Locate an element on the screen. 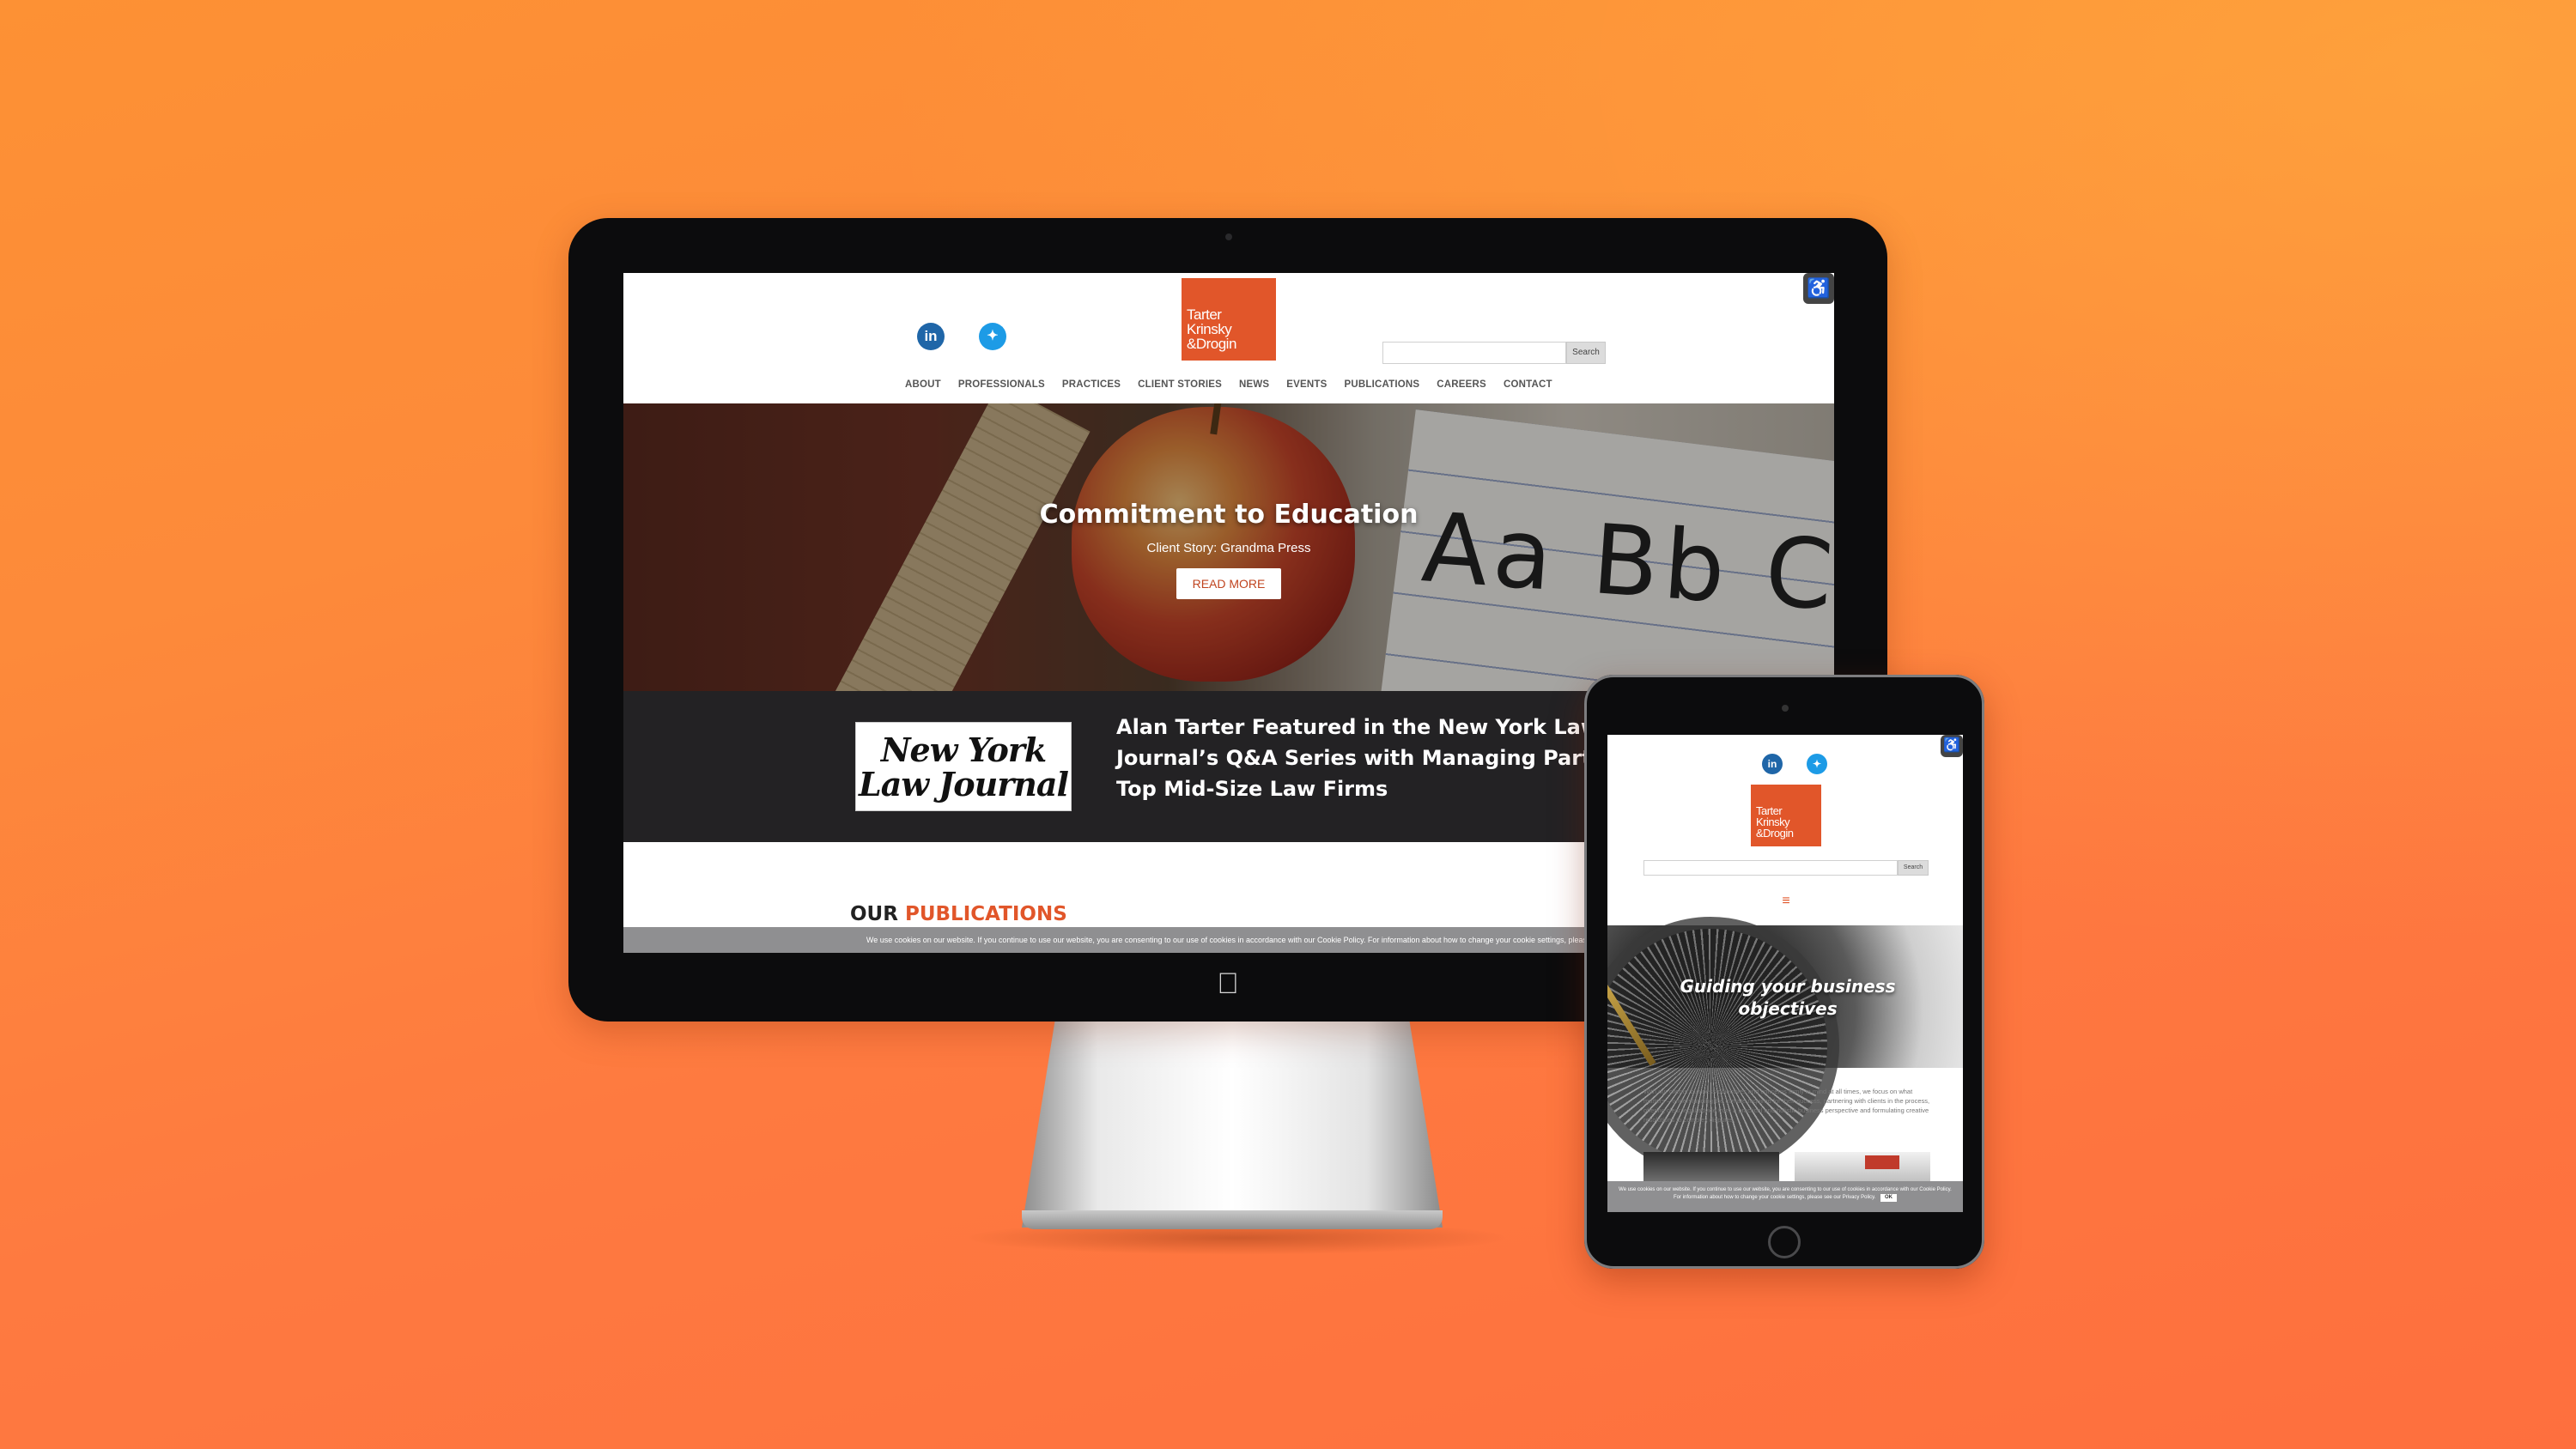 The height and width of the screenshot is (1449, 2576). hero-subtitle: Client Story: Grandma Press is located at coordinates (1228, 548).